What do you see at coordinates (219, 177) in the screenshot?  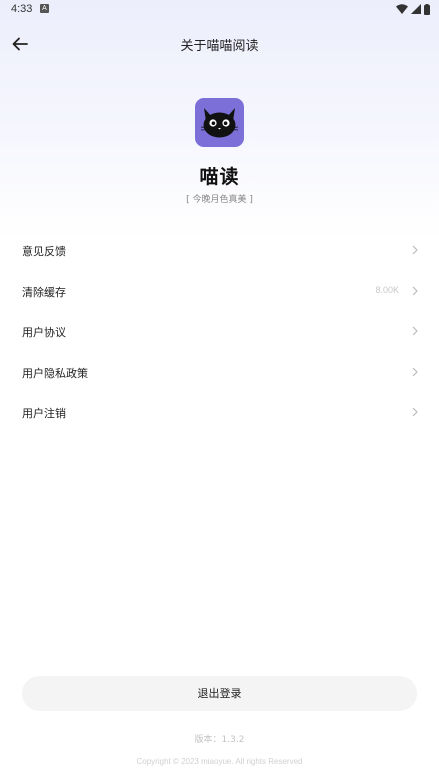 I see `app-name: 喵读` at bounding box center [219, 177].